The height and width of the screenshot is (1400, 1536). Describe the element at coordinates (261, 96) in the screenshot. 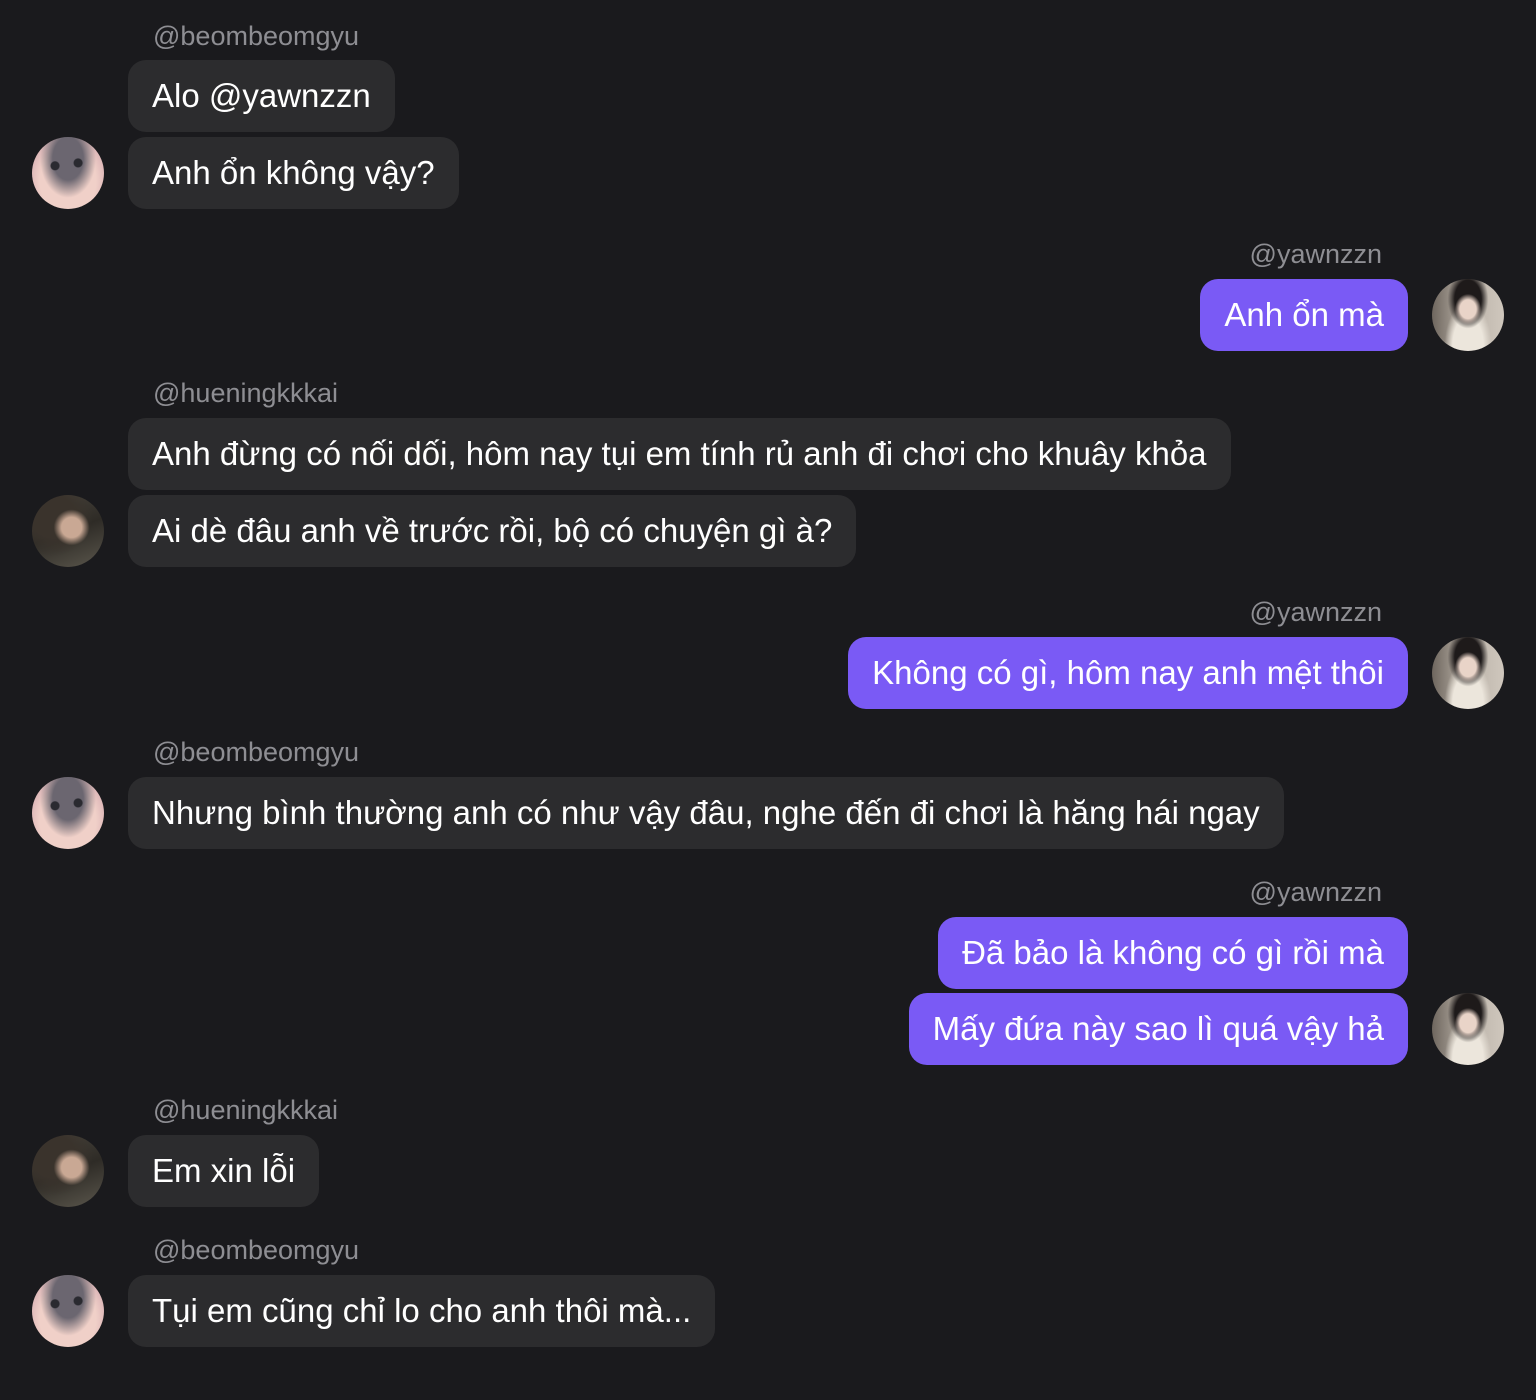

I see `message-bubble: Alo @yawnzzn` at that location.